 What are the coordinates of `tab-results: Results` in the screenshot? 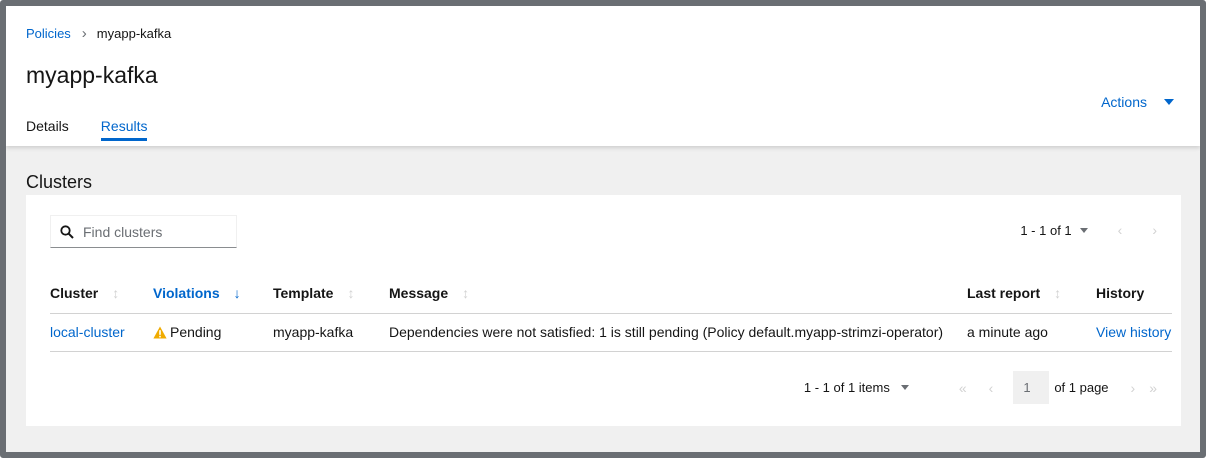 It's located at (124, 129).